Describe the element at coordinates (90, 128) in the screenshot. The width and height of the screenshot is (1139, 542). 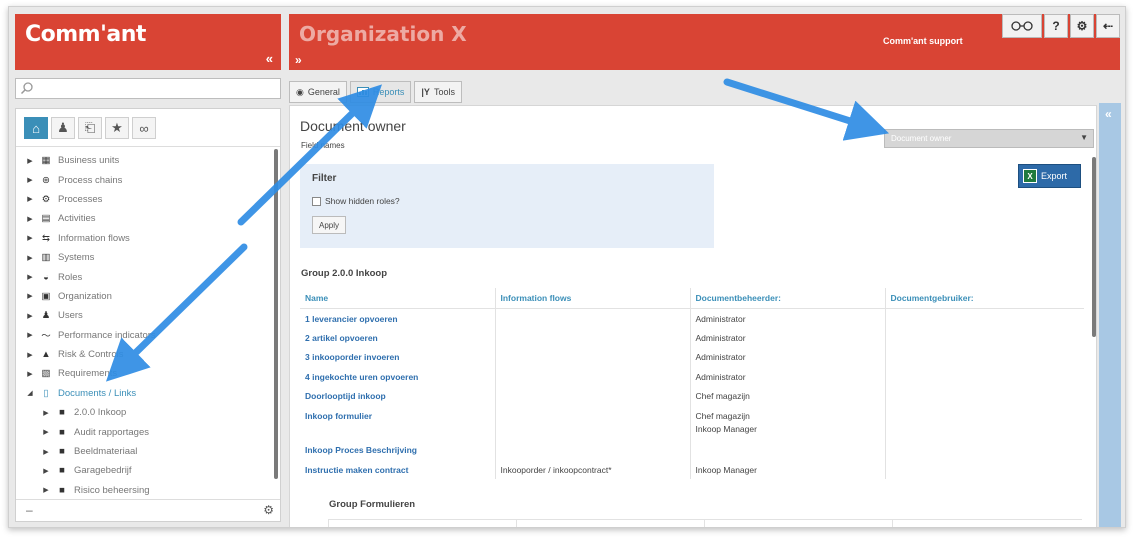
I see `inbox-icon: ⎗` at that location.